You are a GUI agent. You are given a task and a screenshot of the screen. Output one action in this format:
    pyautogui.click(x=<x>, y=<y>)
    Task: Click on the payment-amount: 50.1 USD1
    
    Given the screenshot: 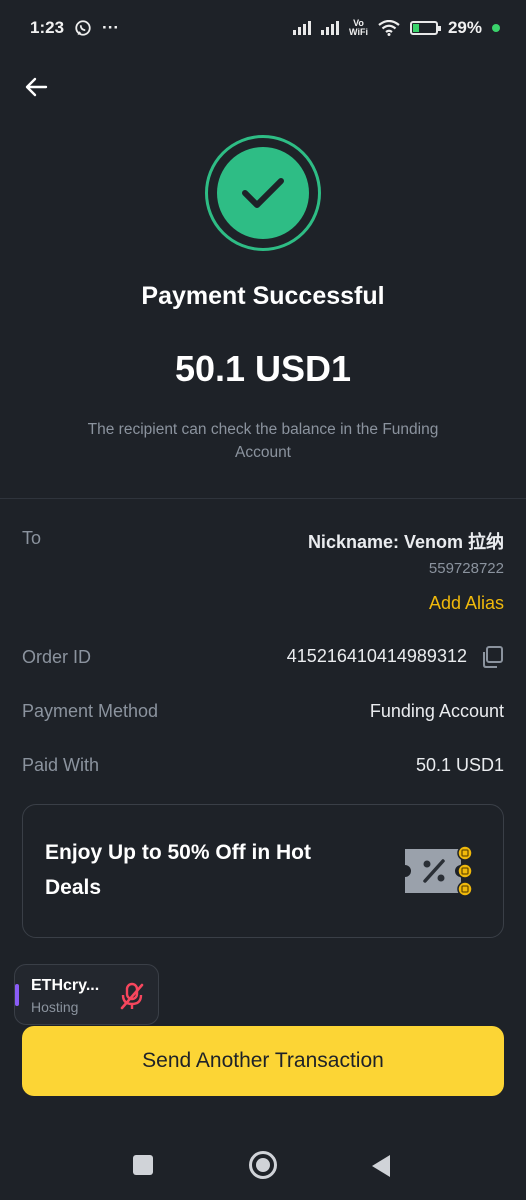 What is the action you would take?
    pyautogui.click(x=263, y=368)
    